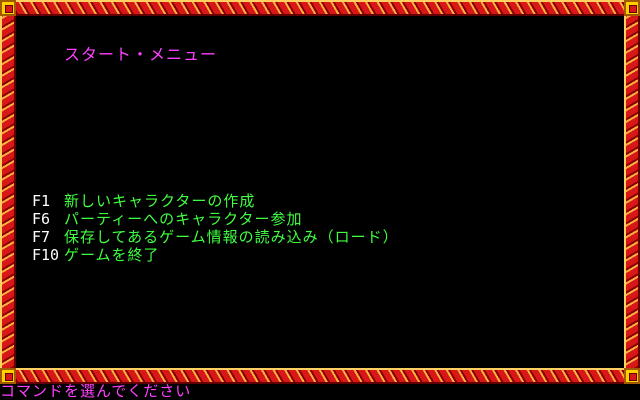  What do you see at coordinates (632, 192) in the screenshot?
I see `rope-border-right` at bounding box center [632, 192].